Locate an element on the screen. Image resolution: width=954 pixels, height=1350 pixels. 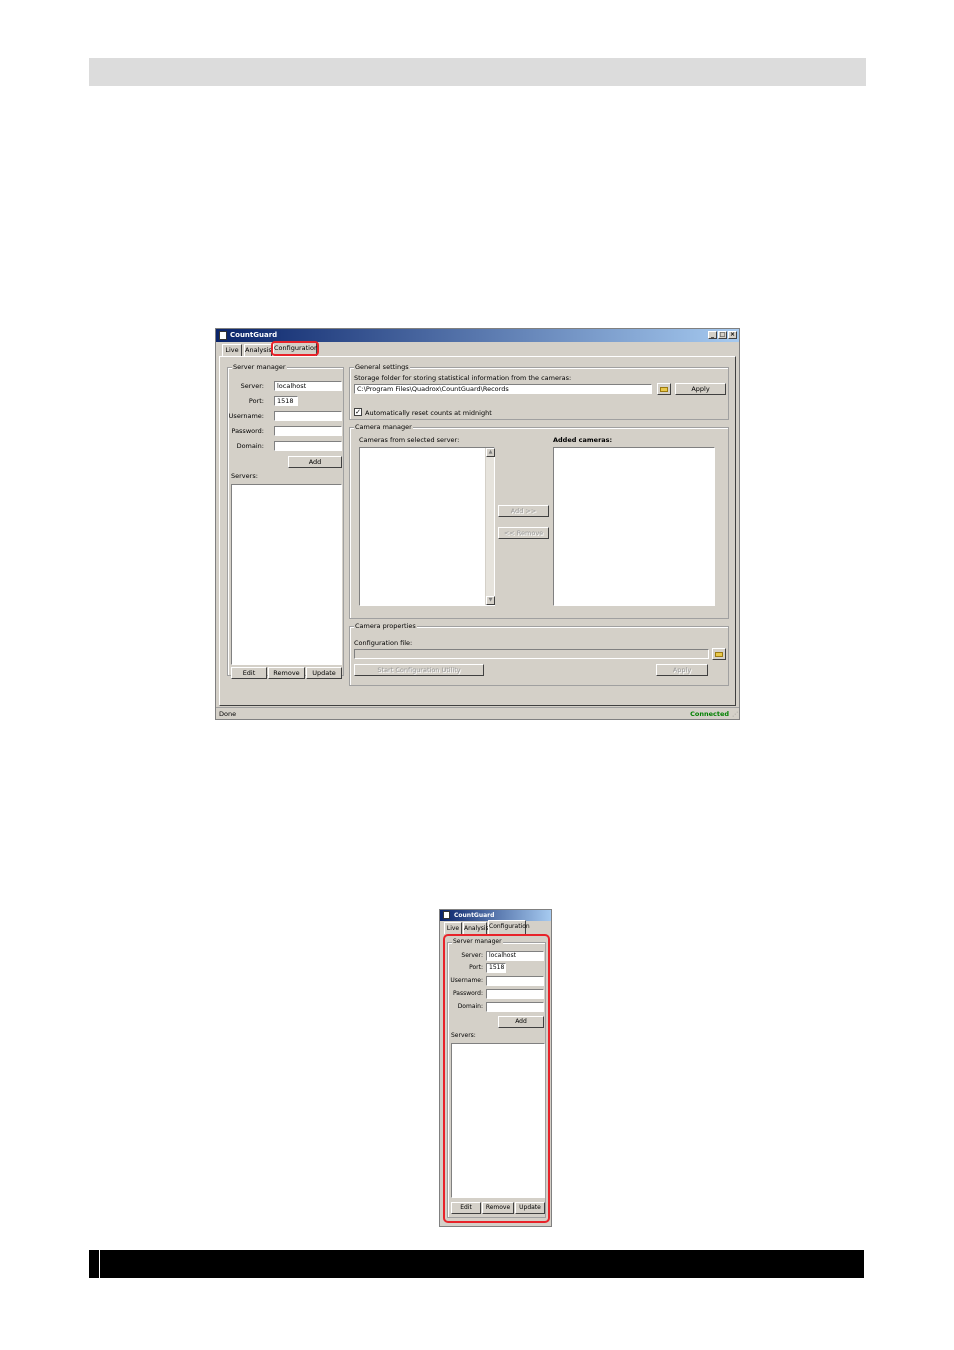
reset-counts-checkbox: ✓ is located at coordinates (358, 412).